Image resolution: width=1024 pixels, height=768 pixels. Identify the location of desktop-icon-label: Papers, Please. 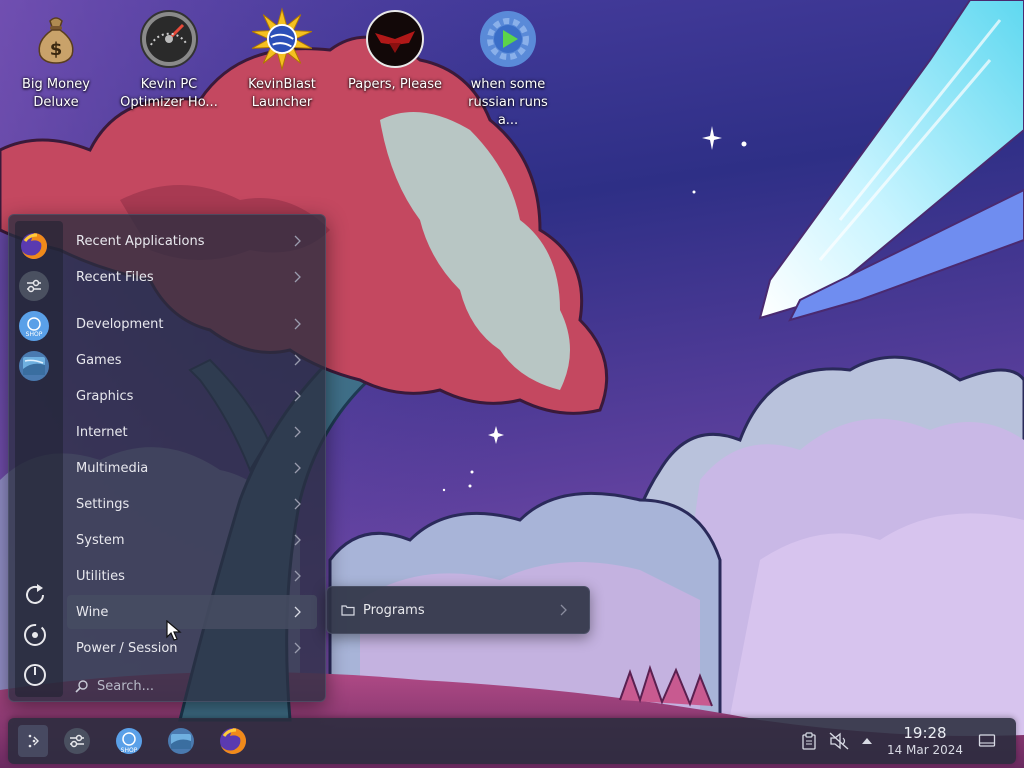
(395, 84).